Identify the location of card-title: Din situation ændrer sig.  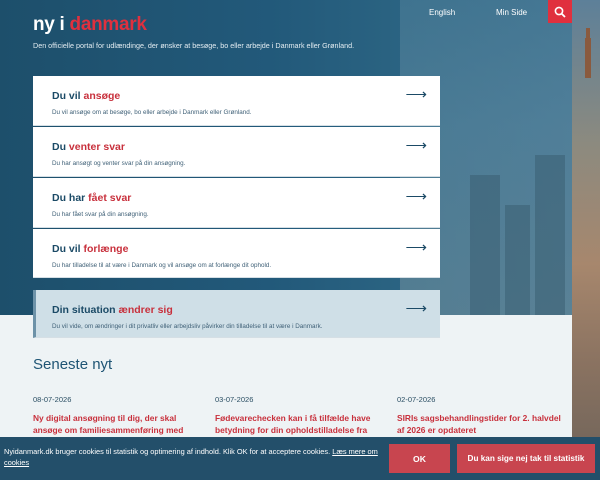
(112, 310).